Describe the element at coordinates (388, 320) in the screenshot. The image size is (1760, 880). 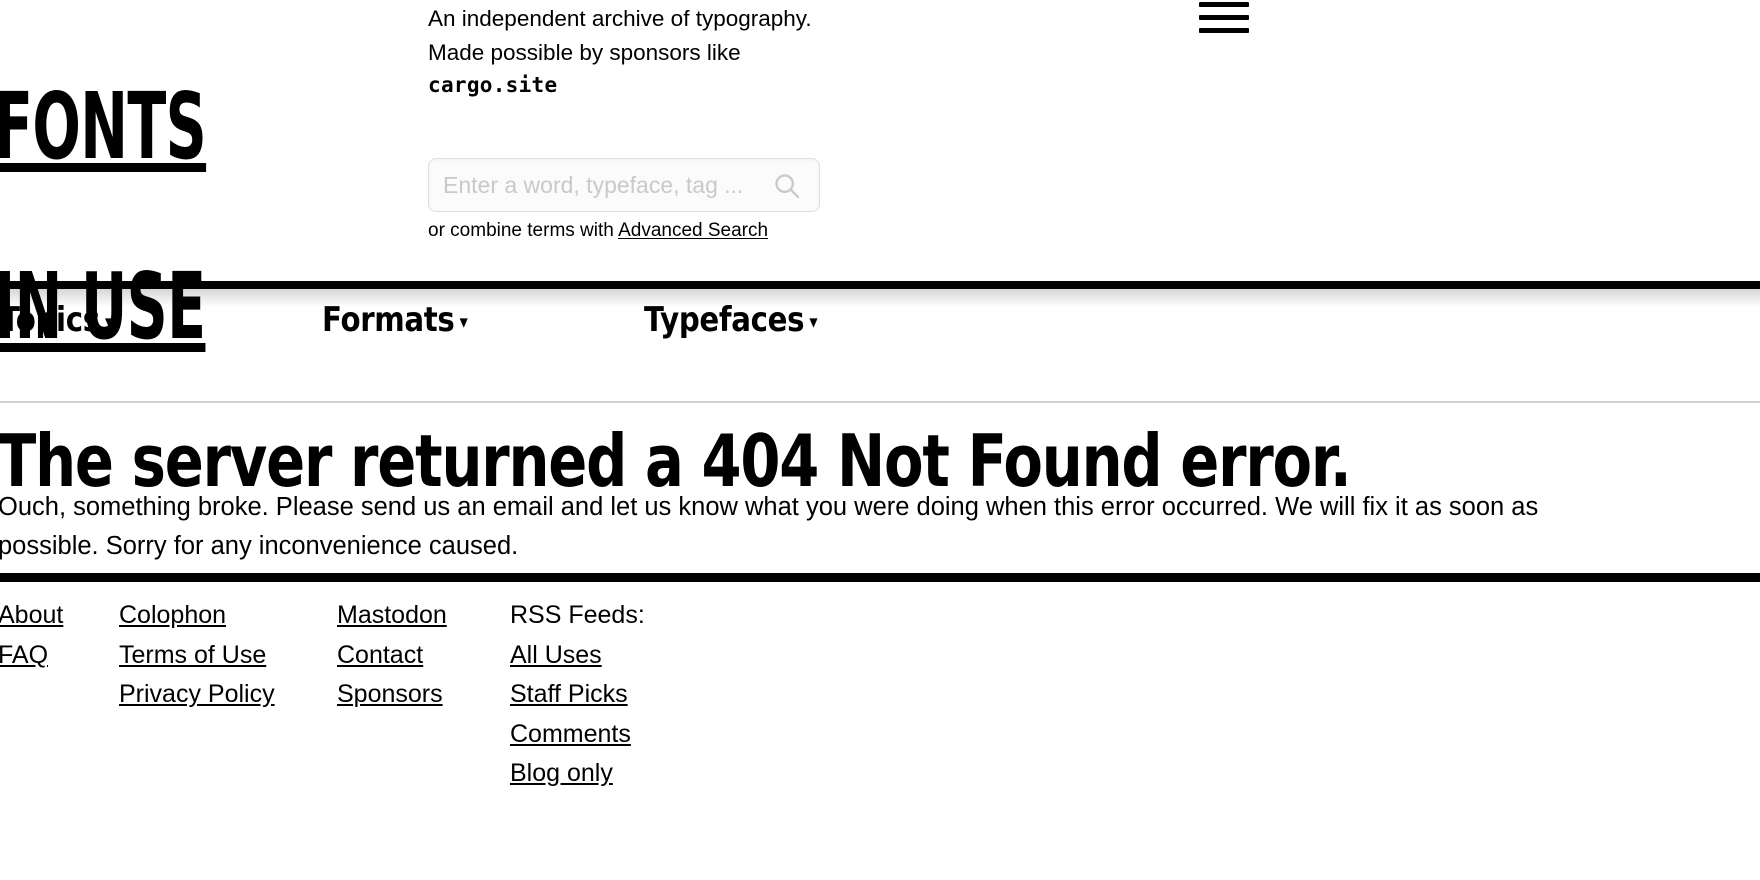
I see `nav-item-formats-label: Formats` at that location.